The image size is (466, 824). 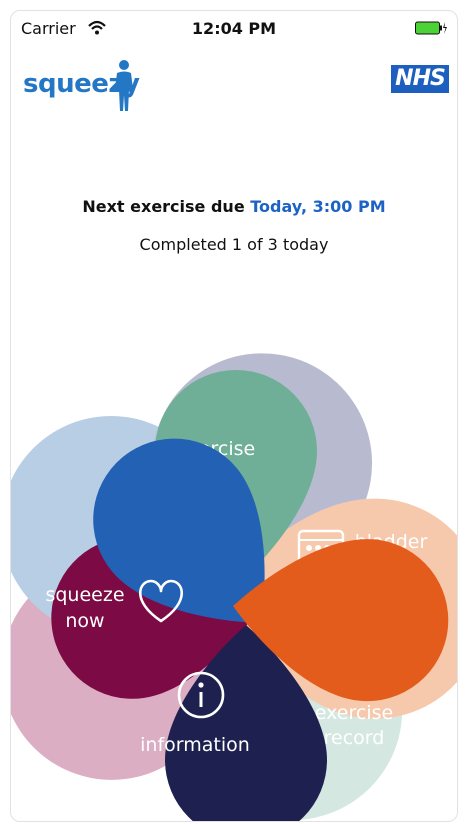 What do you see at coordinates (318, 206) in the screenshot?
I see `next-exercise-time: Today, 3:00 PM` at bounding box center [318, 206].